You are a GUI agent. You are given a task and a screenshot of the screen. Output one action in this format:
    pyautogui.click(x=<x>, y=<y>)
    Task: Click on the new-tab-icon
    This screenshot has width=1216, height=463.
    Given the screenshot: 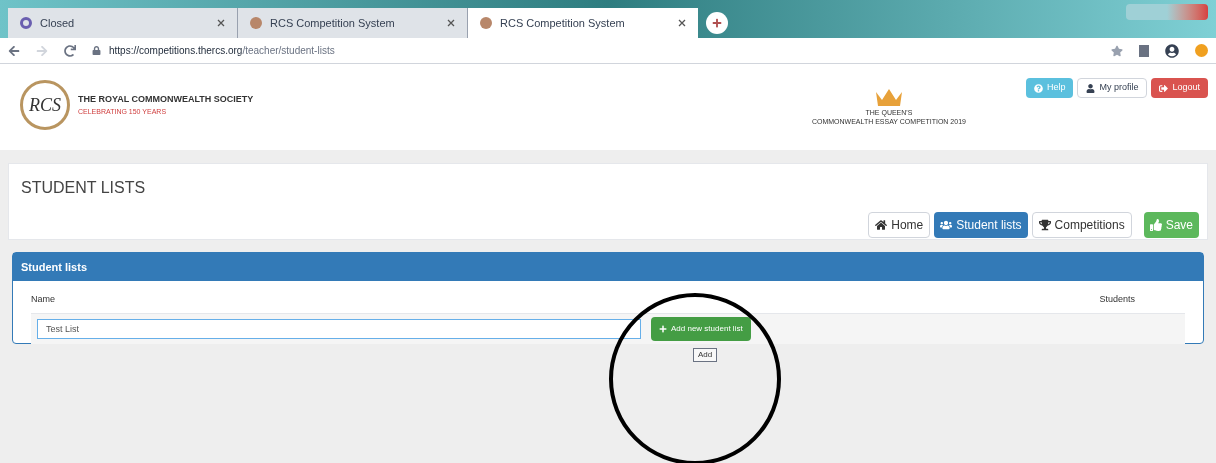 What is the action you would take?
    pyautogui.click(x=717, y=23)
    